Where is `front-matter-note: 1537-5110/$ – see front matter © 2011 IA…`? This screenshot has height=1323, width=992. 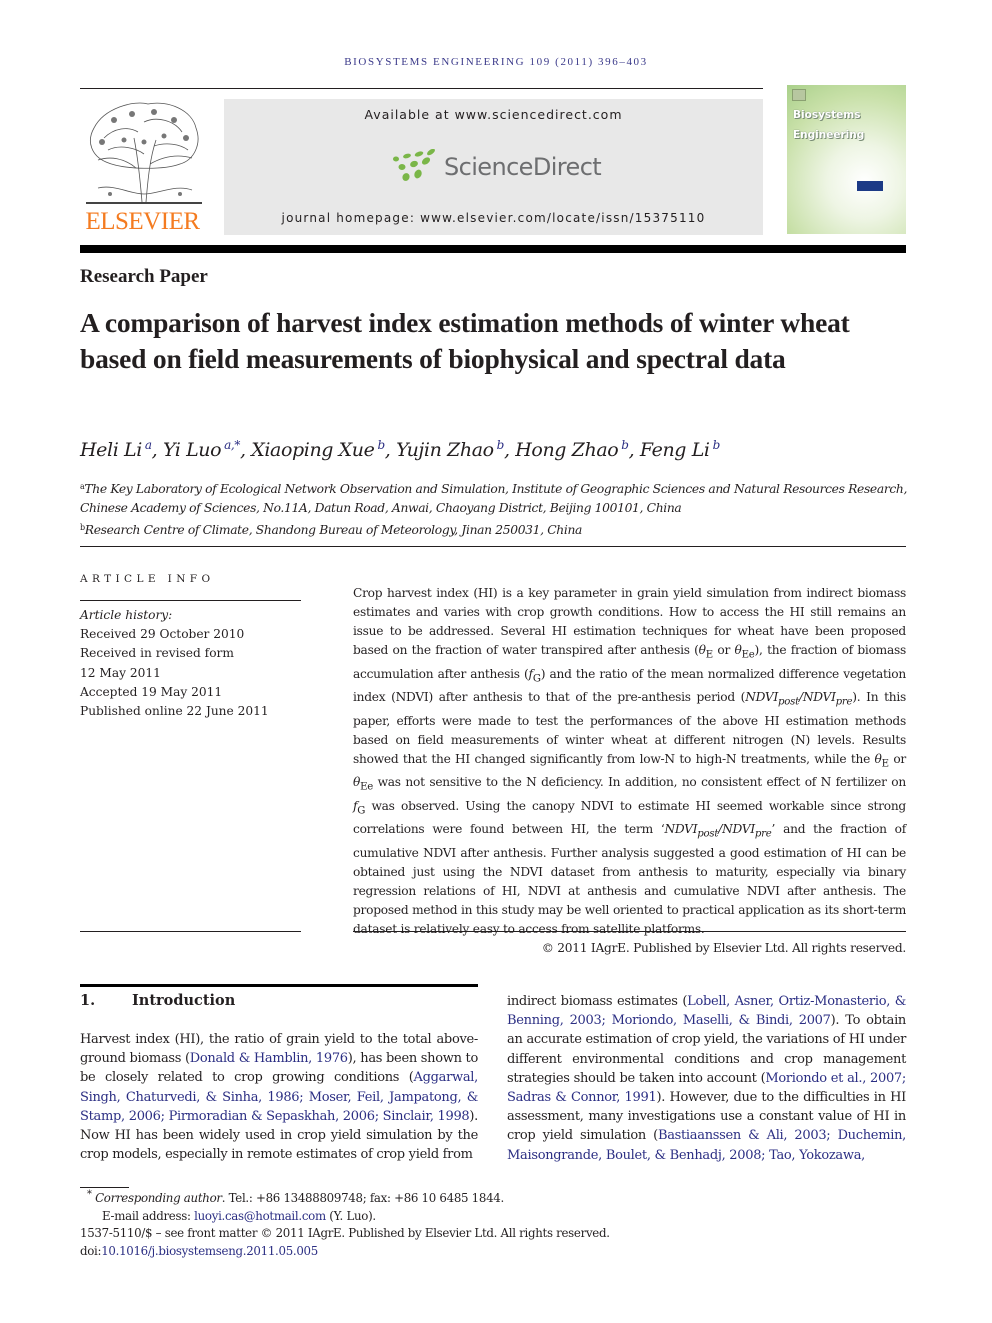
front-matter-note: 1537-5110/$ – see front matter © 2011 IA… is located at coordinates (345, 1233).